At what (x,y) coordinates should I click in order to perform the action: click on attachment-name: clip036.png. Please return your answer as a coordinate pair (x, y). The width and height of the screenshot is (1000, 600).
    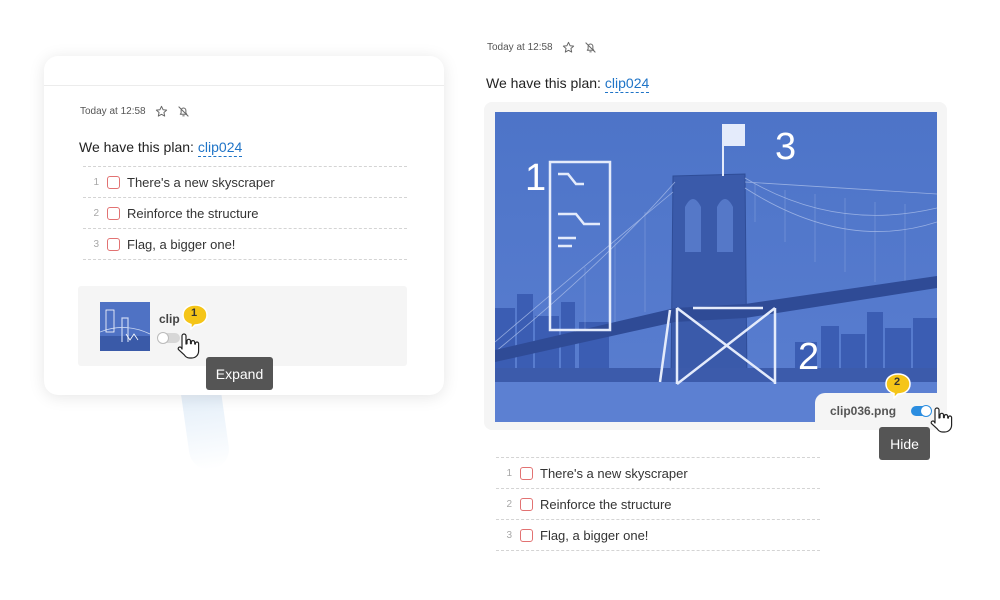
    Looking at the image, I should click on (863, 411).